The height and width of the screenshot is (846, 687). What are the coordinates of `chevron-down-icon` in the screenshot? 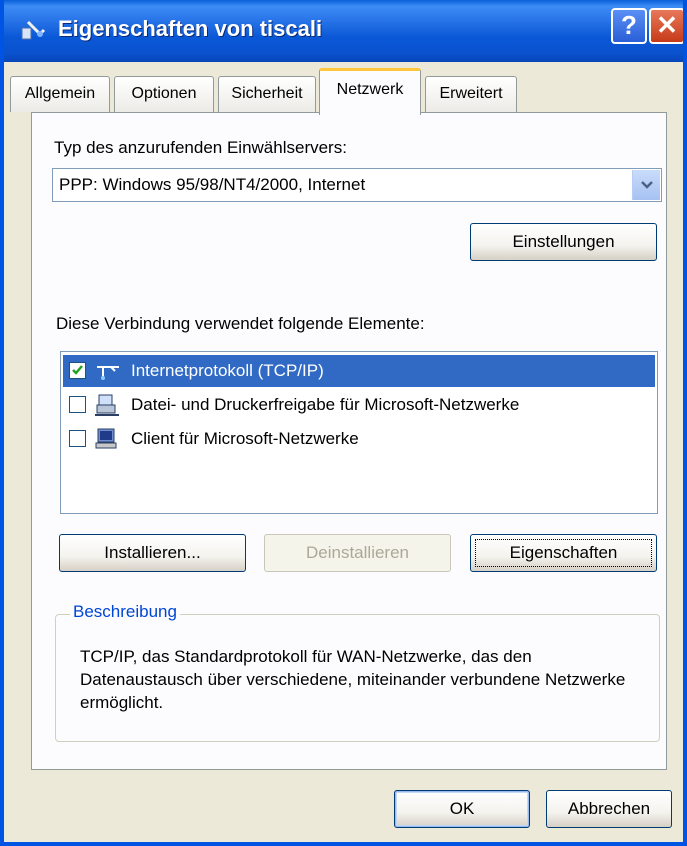 It's located at (647, 185).